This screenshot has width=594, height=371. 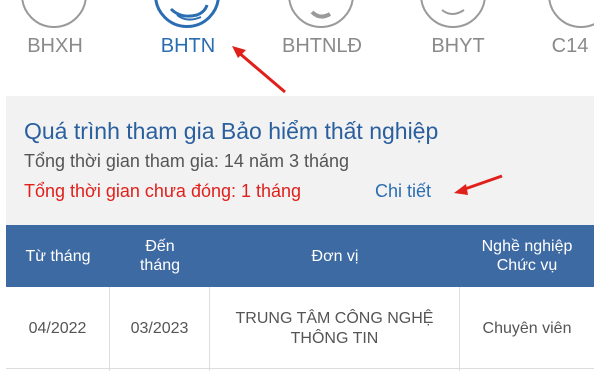 I want to click on health-icon, so click(x=453, y=12).